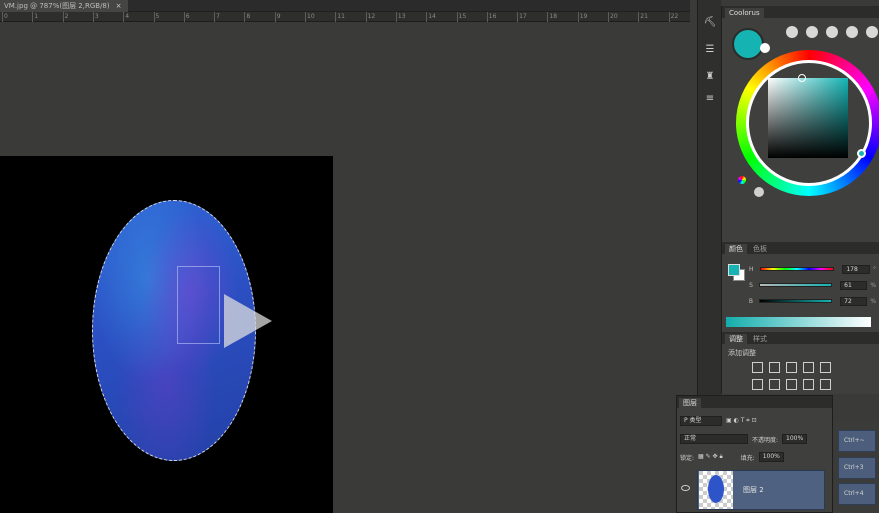 This screenshot has height=513, width=879. What do you see at coordinates (716, 490) in the screenshot?
I see `layer-thumbnail` at bounding box center [716, 490].